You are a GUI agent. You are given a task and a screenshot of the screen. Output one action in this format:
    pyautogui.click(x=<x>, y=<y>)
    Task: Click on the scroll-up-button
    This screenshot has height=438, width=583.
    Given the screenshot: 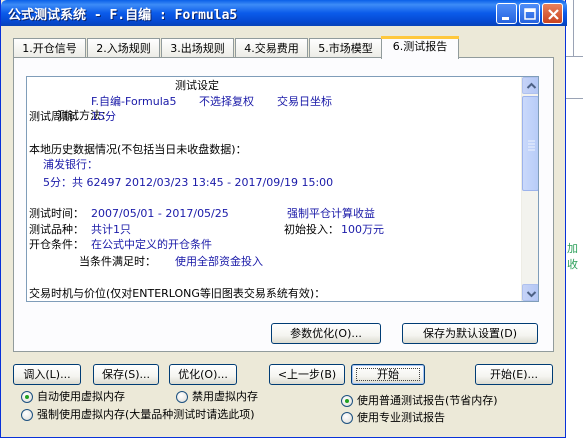 What is the action you would take?
    pyautogui.click(x=530, y=85)
    